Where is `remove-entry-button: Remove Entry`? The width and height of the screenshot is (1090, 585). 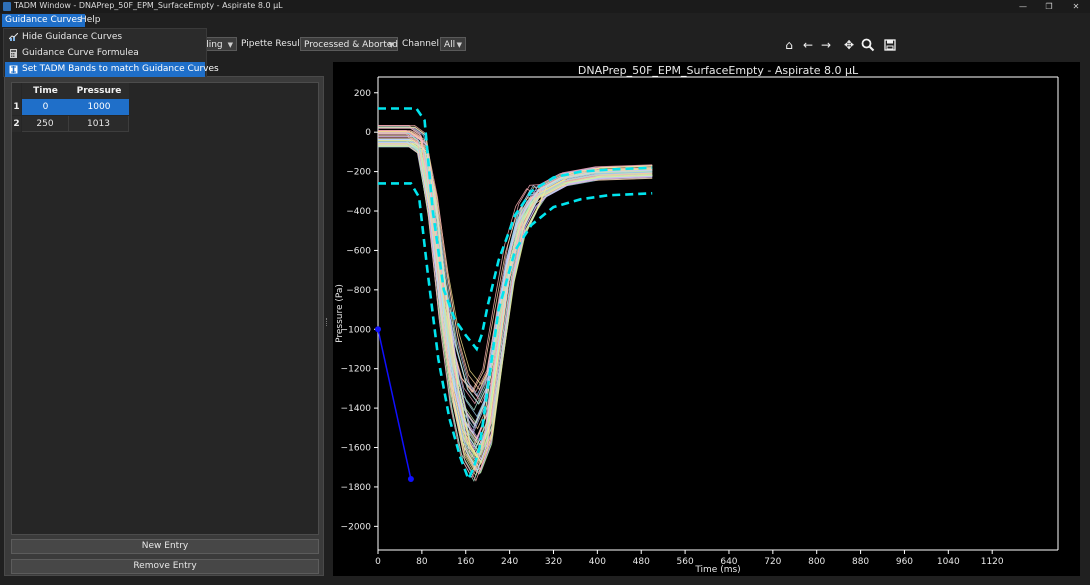
remove-entry-button: Remove Entry is located at coordinates (165, 566).